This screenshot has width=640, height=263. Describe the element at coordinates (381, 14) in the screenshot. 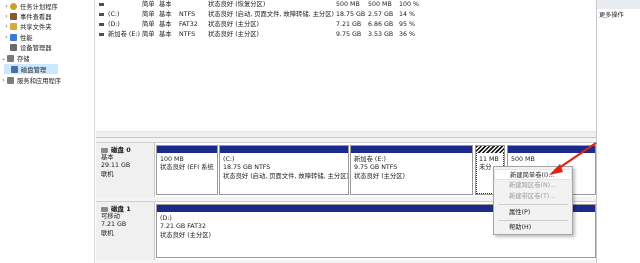

I see `volume-free: 2.57 GB` at that location.